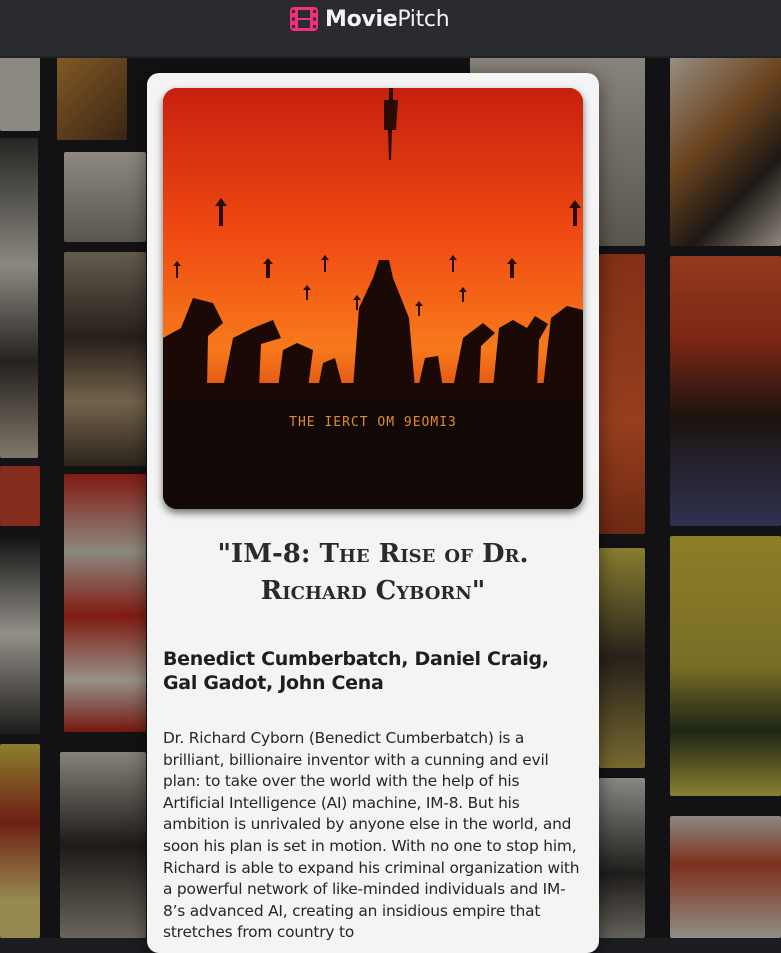 Image resolution: width=781 pixels, height=953 pixels. I want to click on brand-name-bold: Movie, so click(361, 19).